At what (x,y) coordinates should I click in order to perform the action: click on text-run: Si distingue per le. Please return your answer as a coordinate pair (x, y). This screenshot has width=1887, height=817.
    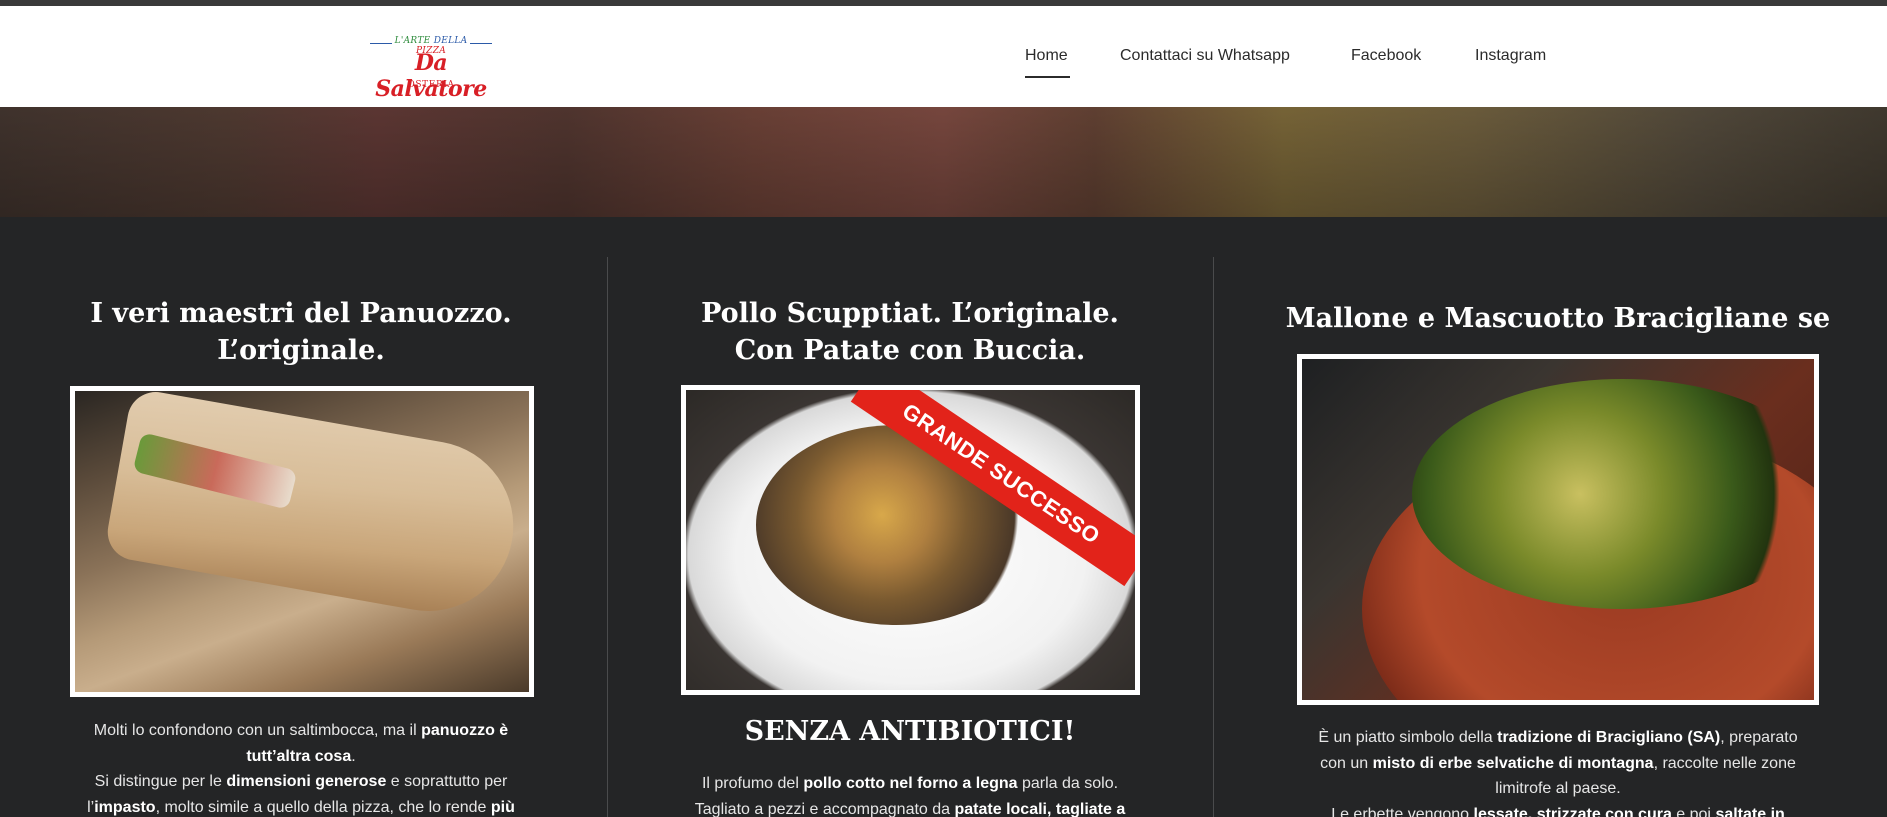
    Looking at the image, I should click on (160, 781).